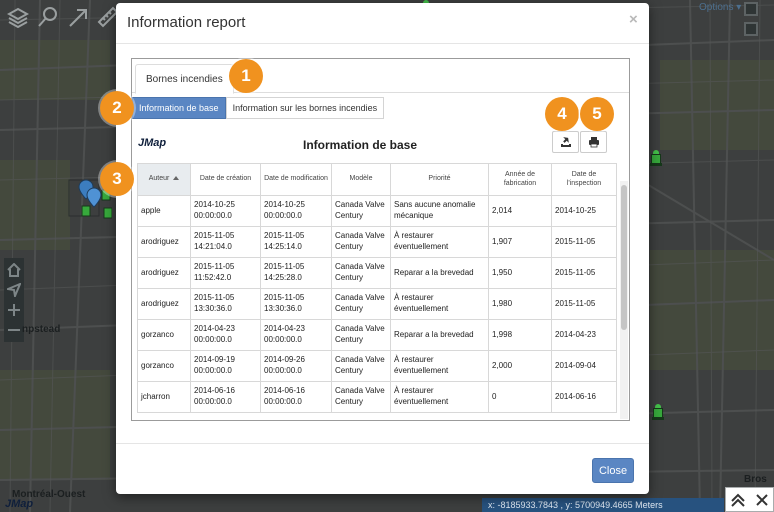 The image size is (774, 512). I want to click on cell-date-creation: 2014-04-23 00:00:00.0, so click(225, 335).